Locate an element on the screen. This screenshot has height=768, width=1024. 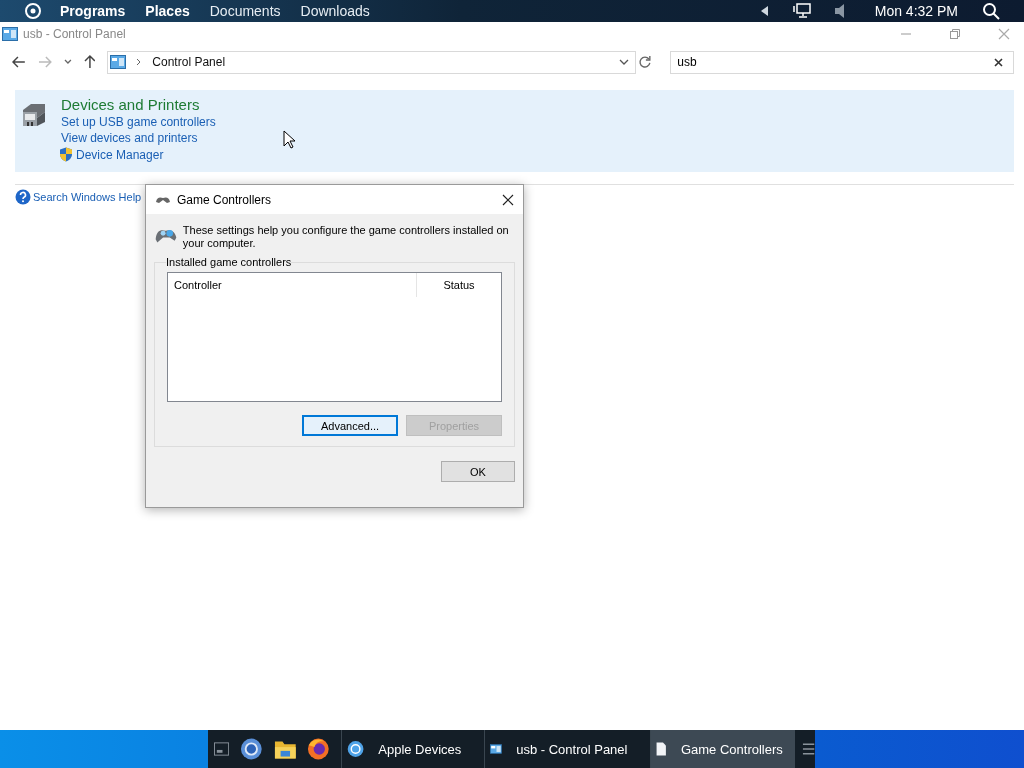
menu-item: Places is located at coordinates (167, 11).